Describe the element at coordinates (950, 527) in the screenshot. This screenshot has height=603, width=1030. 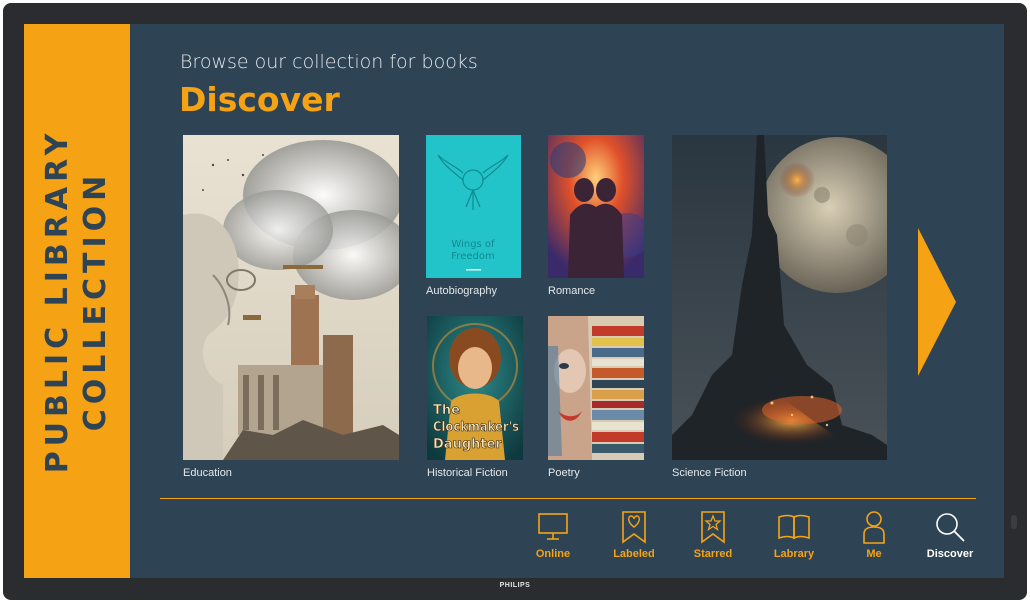
I see `search-icon` at that location.